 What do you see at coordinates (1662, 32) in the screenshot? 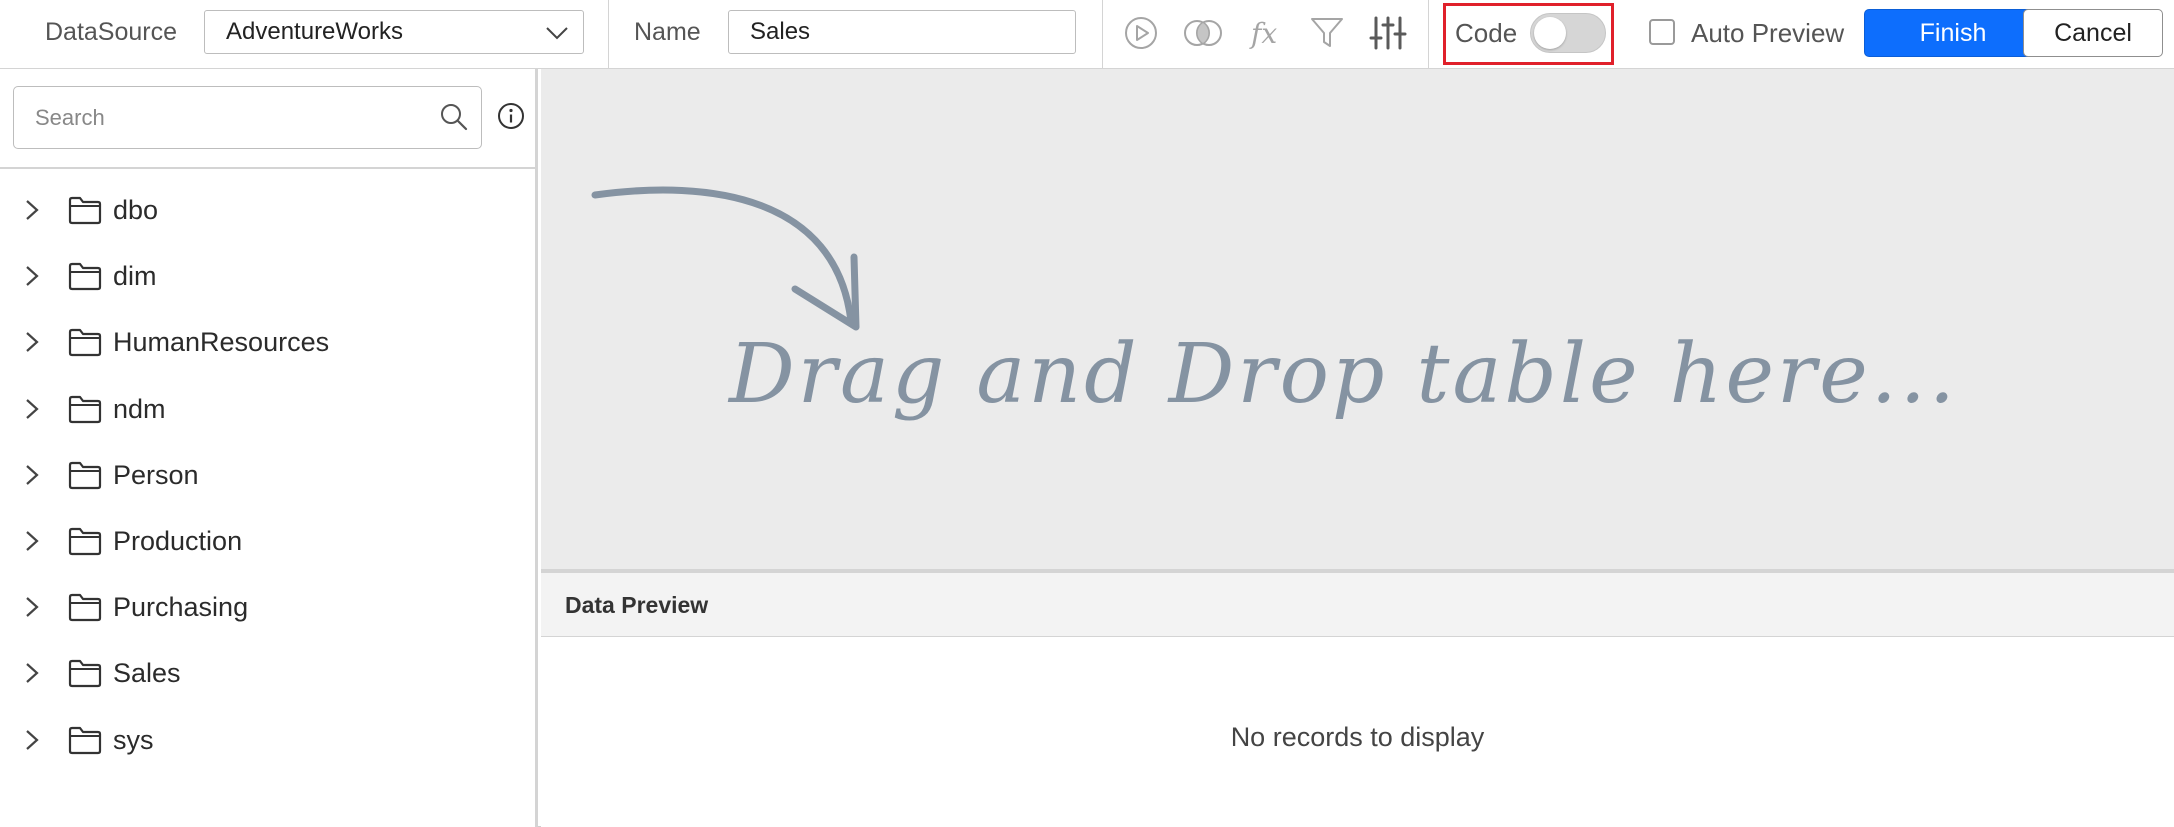
I see `auto-preview-checkbox` at bounding box center [1662, 32].